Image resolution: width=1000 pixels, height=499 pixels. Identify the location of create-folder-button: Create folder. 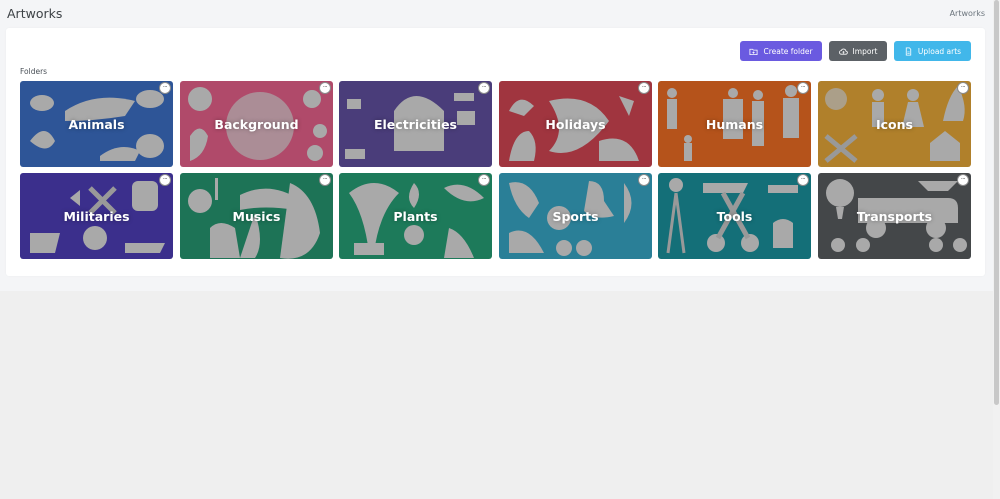
(781, 51).